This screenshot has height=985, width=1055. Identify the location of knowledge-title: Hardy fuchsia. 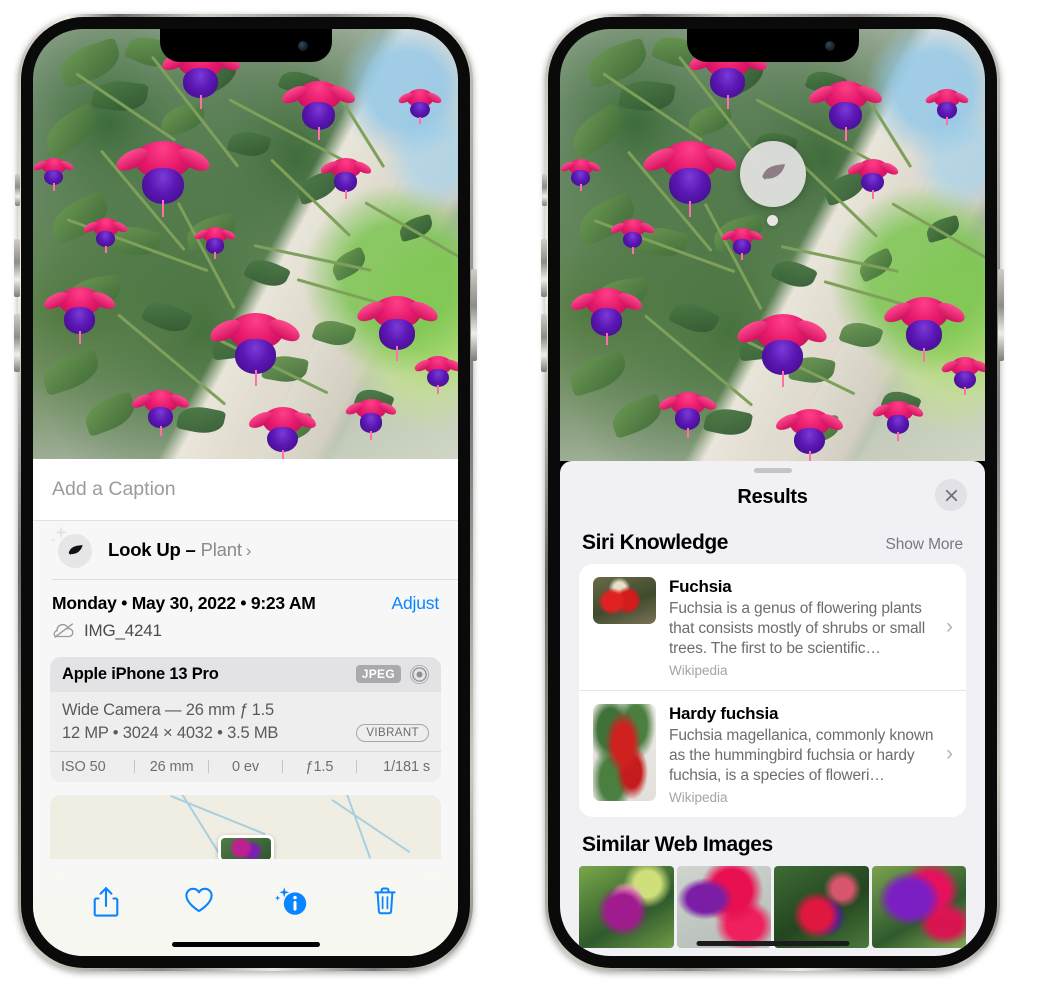
(724, 713).